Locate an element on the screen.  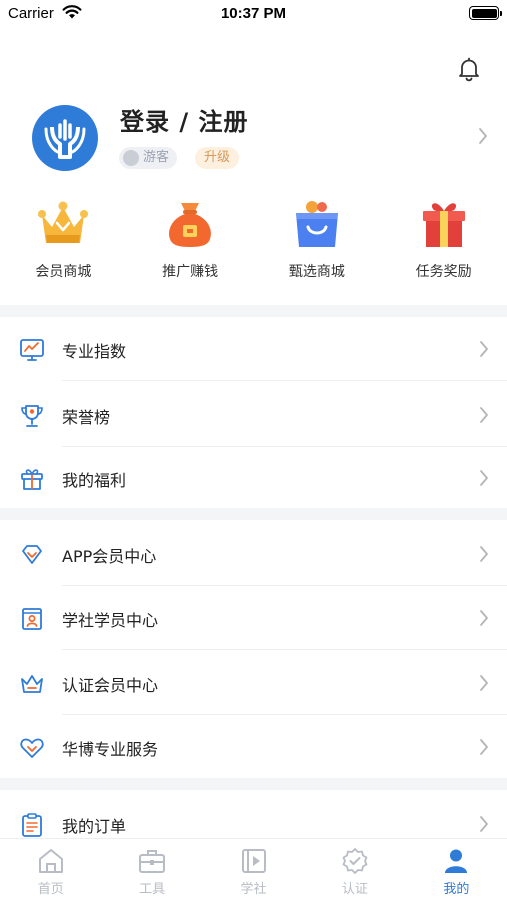
money-bag-icon is located at coordinates (190, 225).